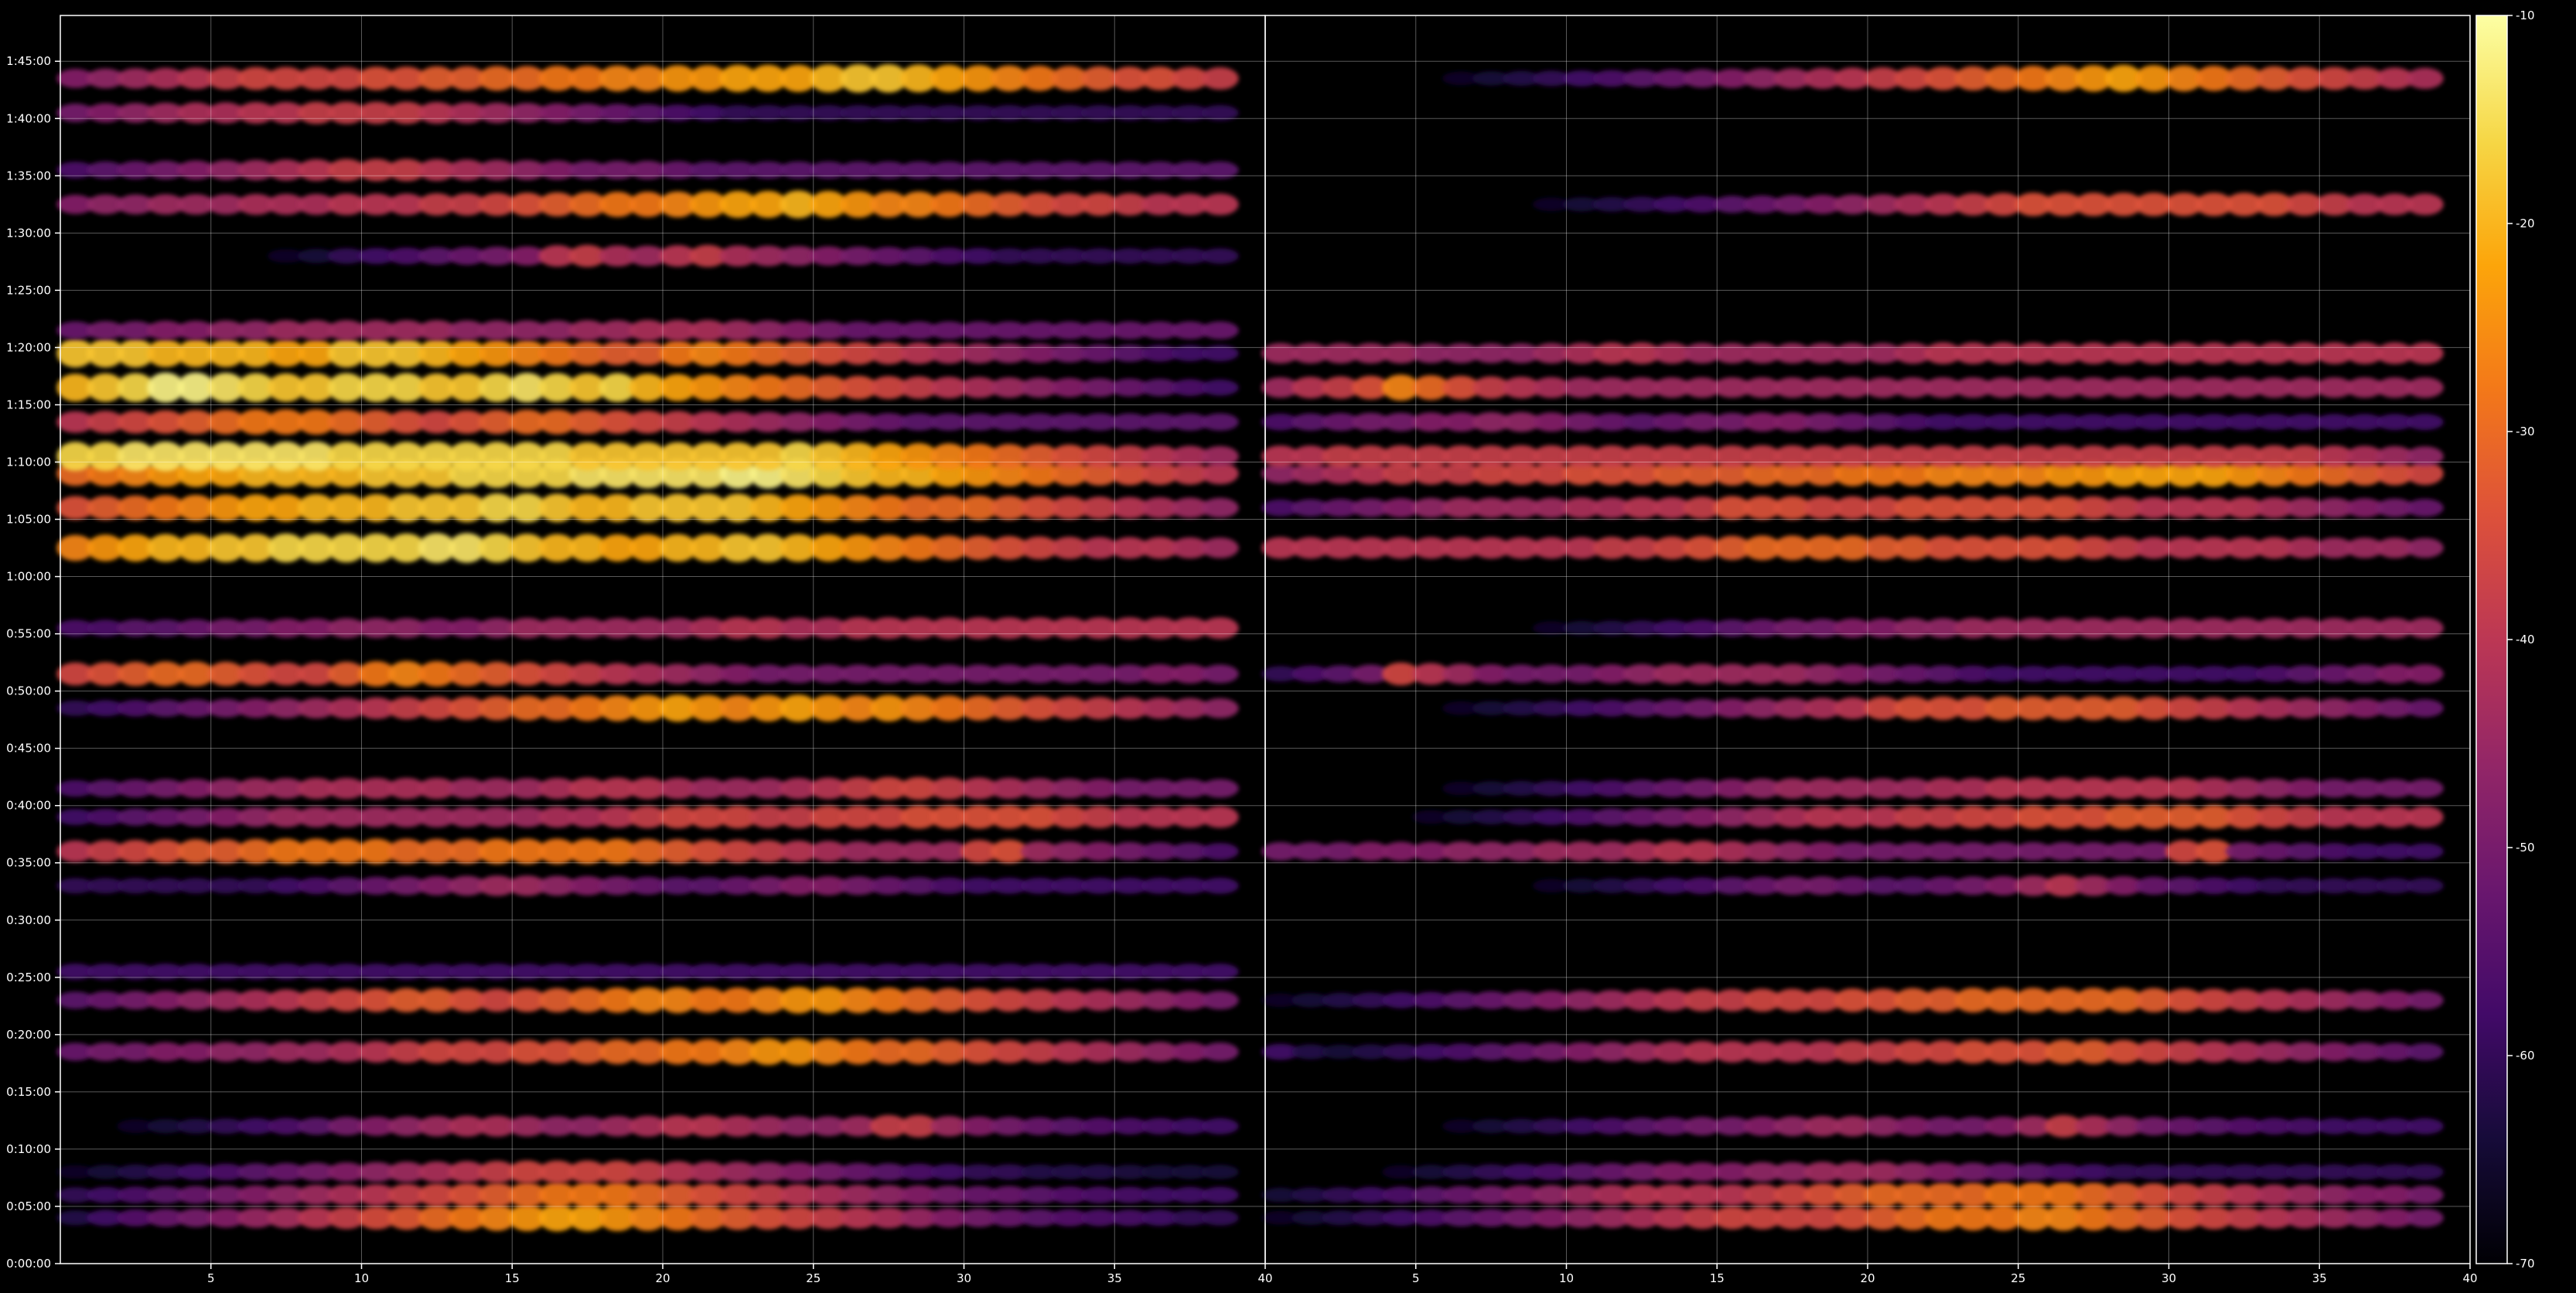 The image size is (2576, 1293). What do you see at coordinates (2525, 639) in the screenshot?
I see `colorbar-tick-label: -40` at bounding box center [2525, 639].